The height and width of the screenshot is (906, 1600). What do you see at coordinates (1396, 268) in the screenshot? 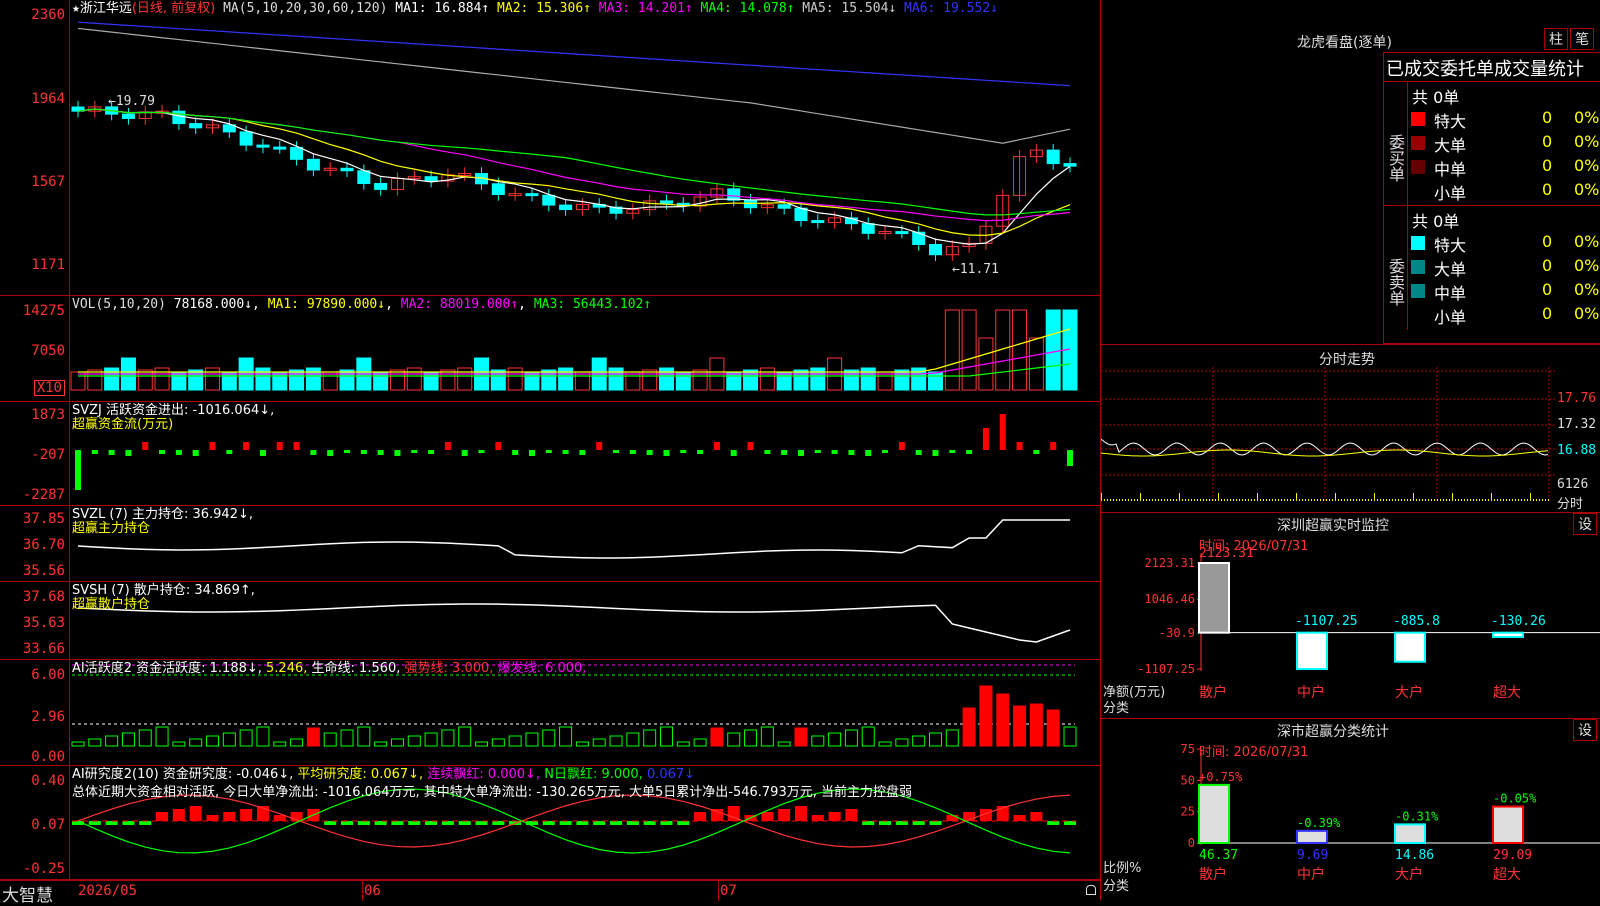
I see `sell-side-label: 委卖单` at bounding box center [1396, 268].